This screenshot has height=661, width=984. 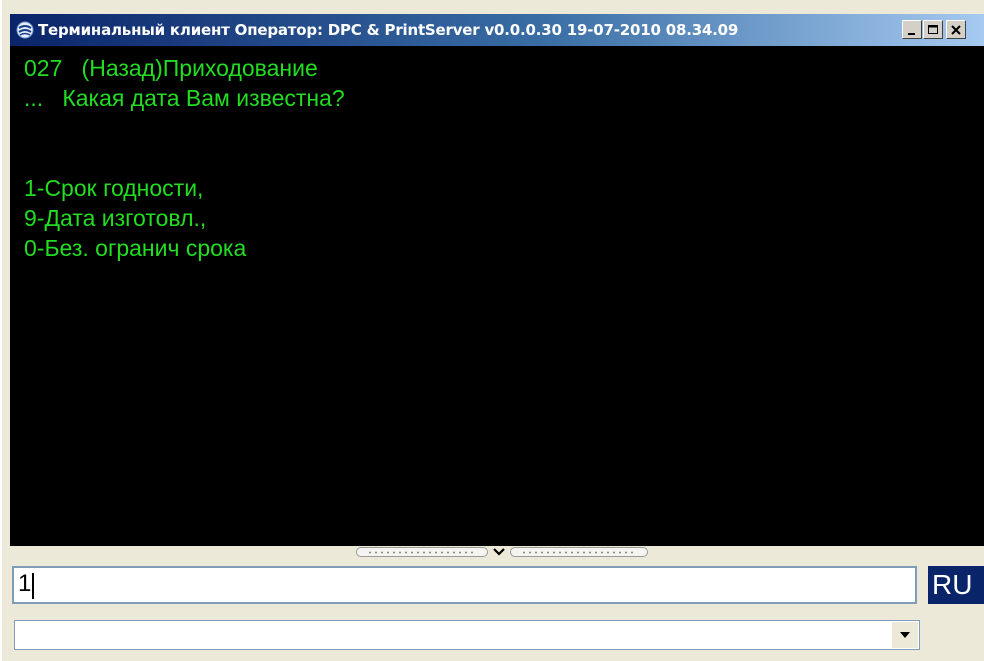 I want to click on minimize-icon, so click(x=911, y=34).